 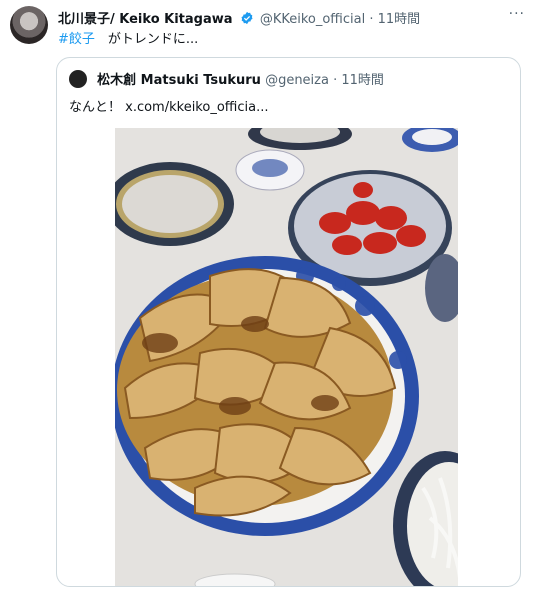 What do you see at coordinates (145, 19) in the screenshot?
I see `author-name: 北川景子/ Keiko Kitagawa` at bounding box center [145, 19].